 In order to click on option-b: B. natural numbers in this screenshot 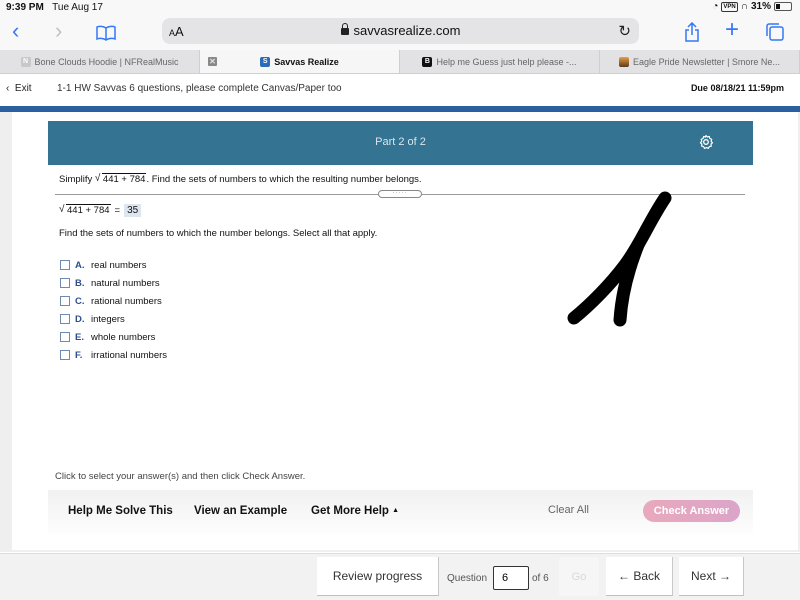, I will do `click(113, 283)`.